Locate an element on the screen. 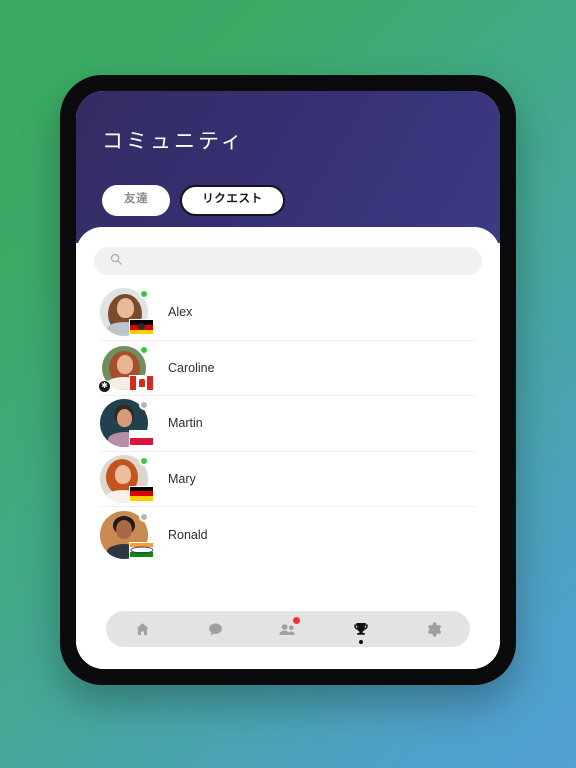 The image size is (576, 768). trophy-icon is located at coordinates (361, 629).